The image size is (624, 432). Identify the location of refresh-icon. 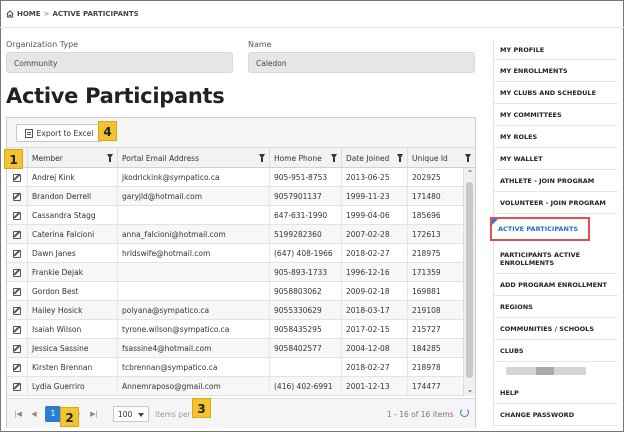
(464, 412).